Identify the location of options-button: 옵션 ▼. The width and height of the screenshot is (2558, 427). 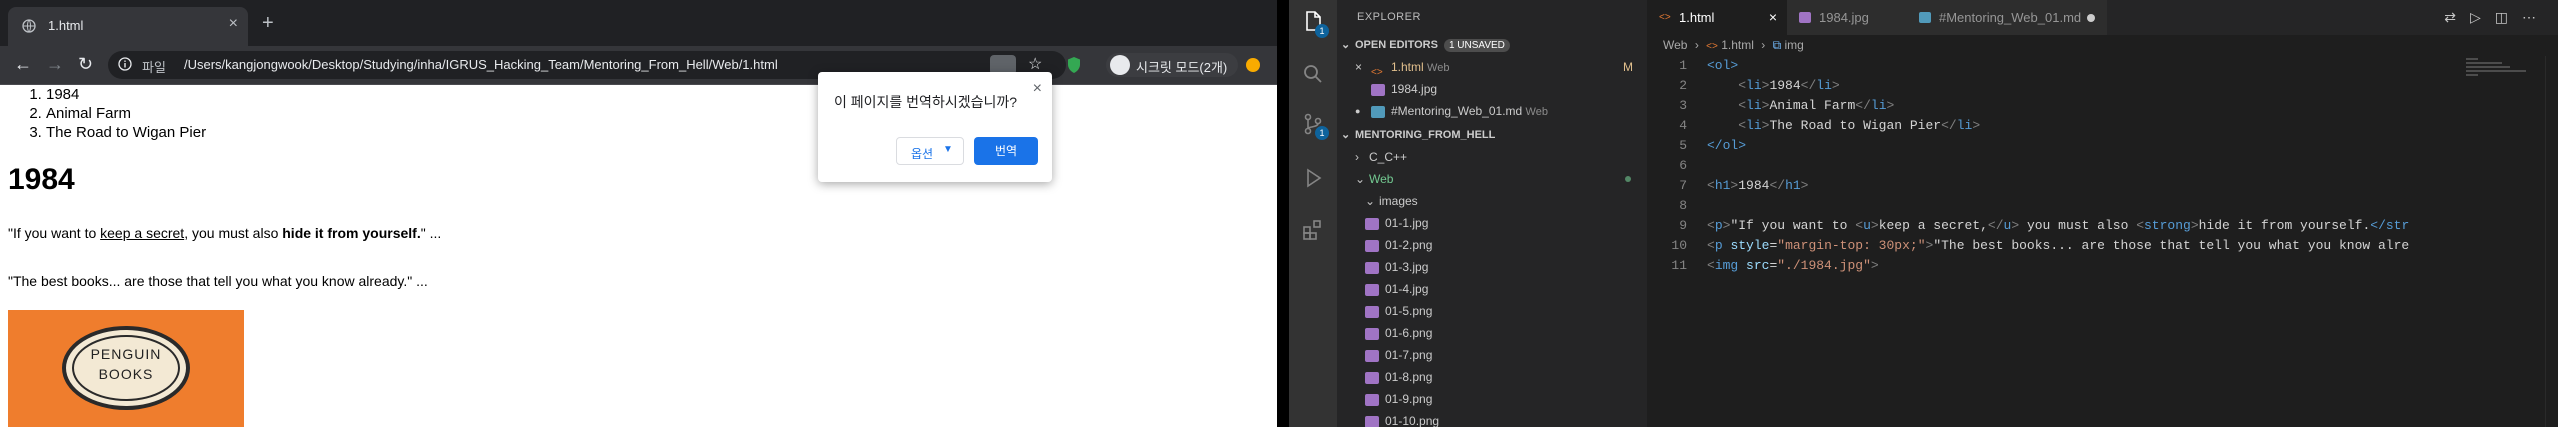
(930, 151).